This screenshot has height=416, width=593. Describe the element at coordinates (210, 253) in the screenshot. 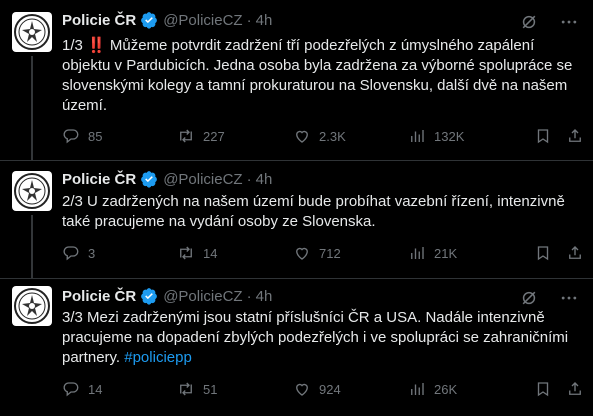

I see `repost-count: 14` at that location.